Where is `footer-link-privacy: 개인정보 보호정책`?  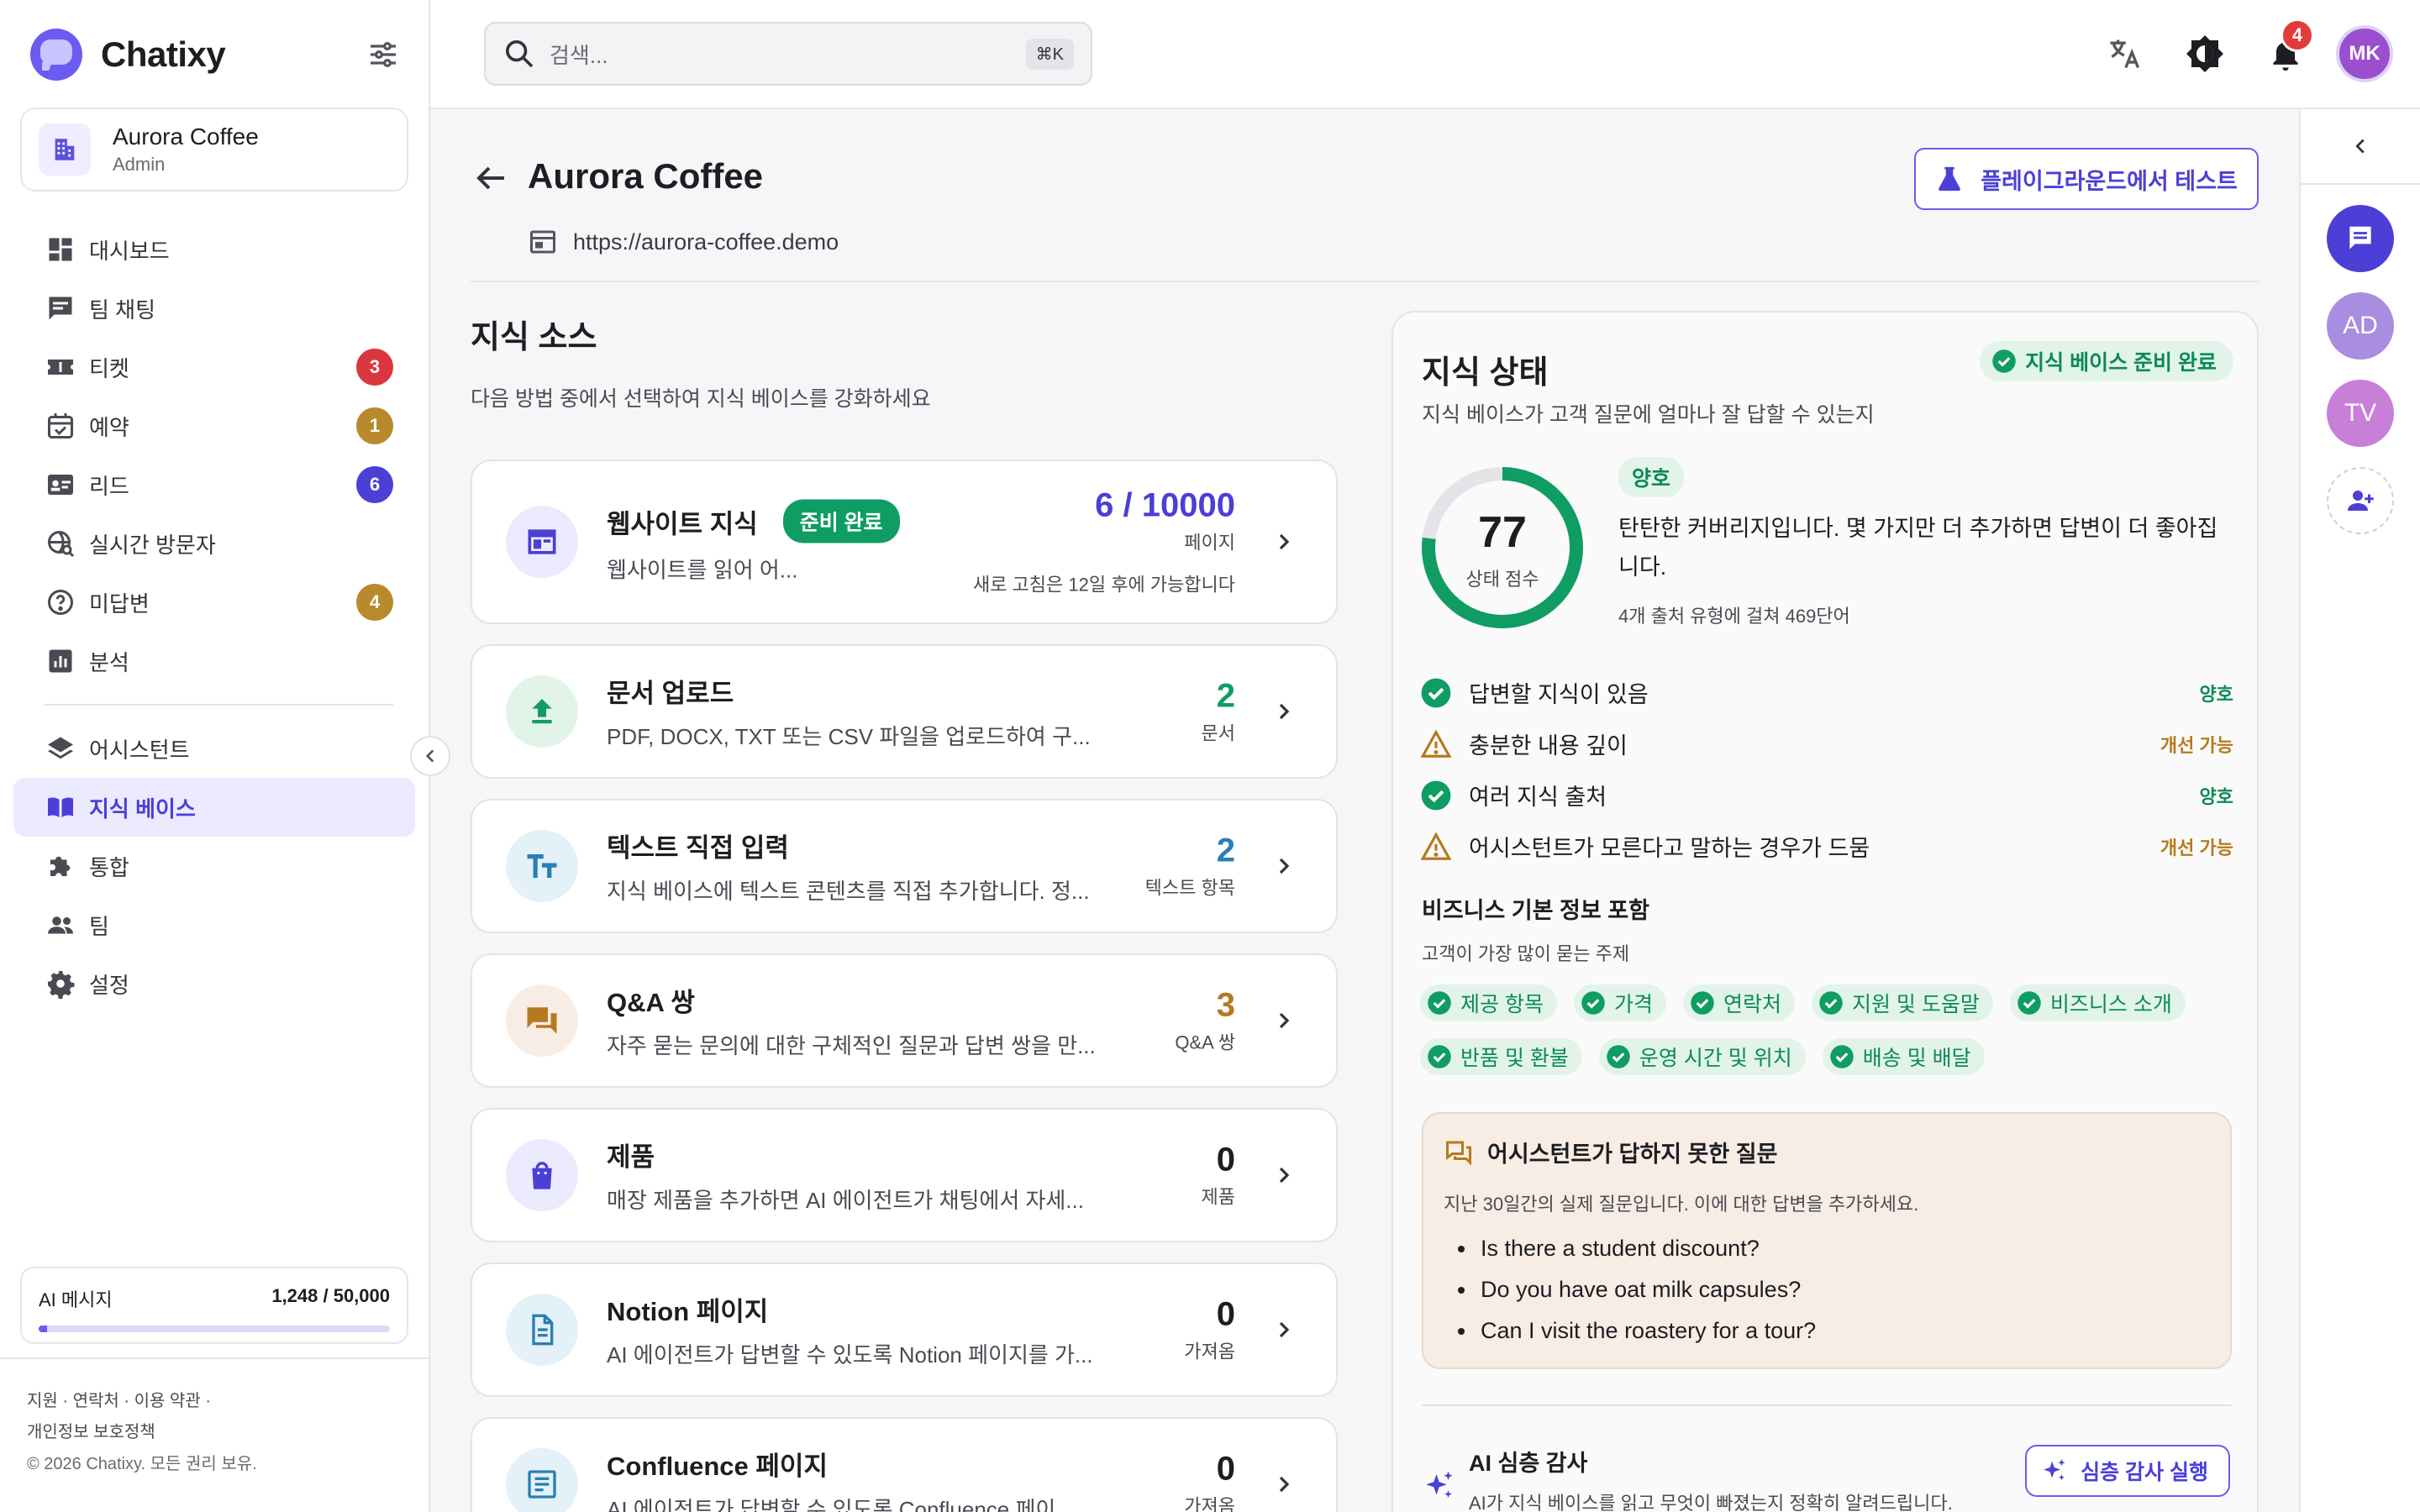
footer-link-privacy: 개인정보 보호정책 is located at coordinates (215, 1432).